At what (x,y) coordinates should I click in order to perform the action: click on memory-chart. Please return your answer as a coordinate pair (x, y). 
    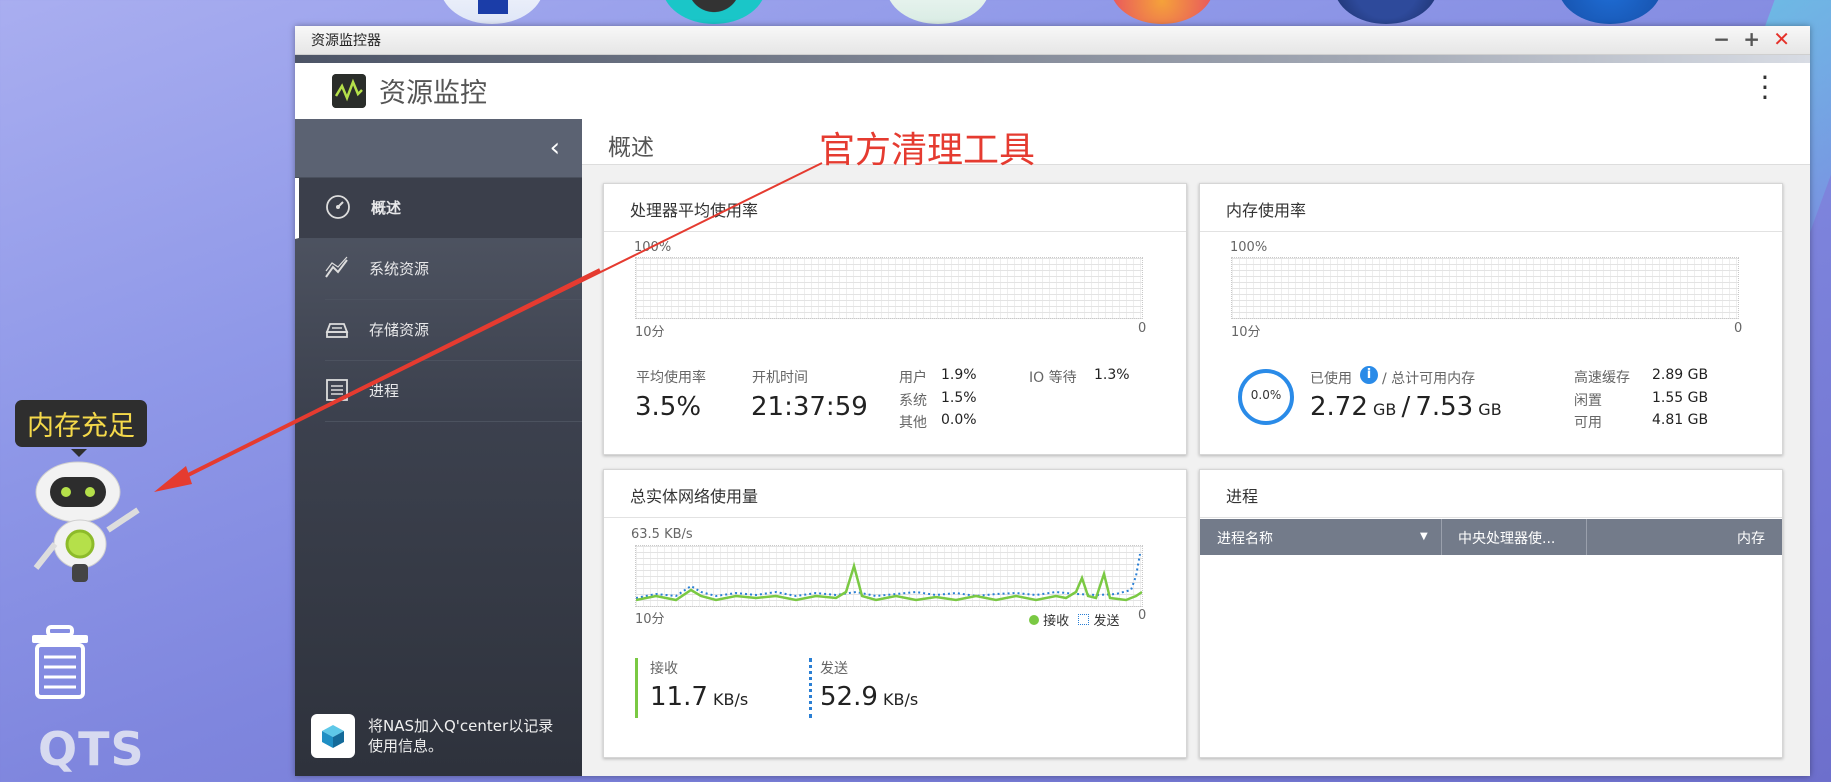
    Looking at the image, I should click on (1485, 288).